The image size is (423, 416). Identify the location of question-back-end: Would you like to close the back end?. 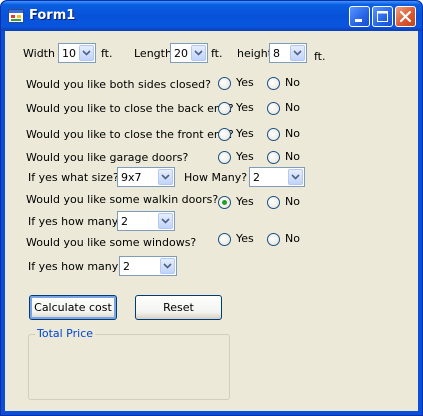
(130, 108).